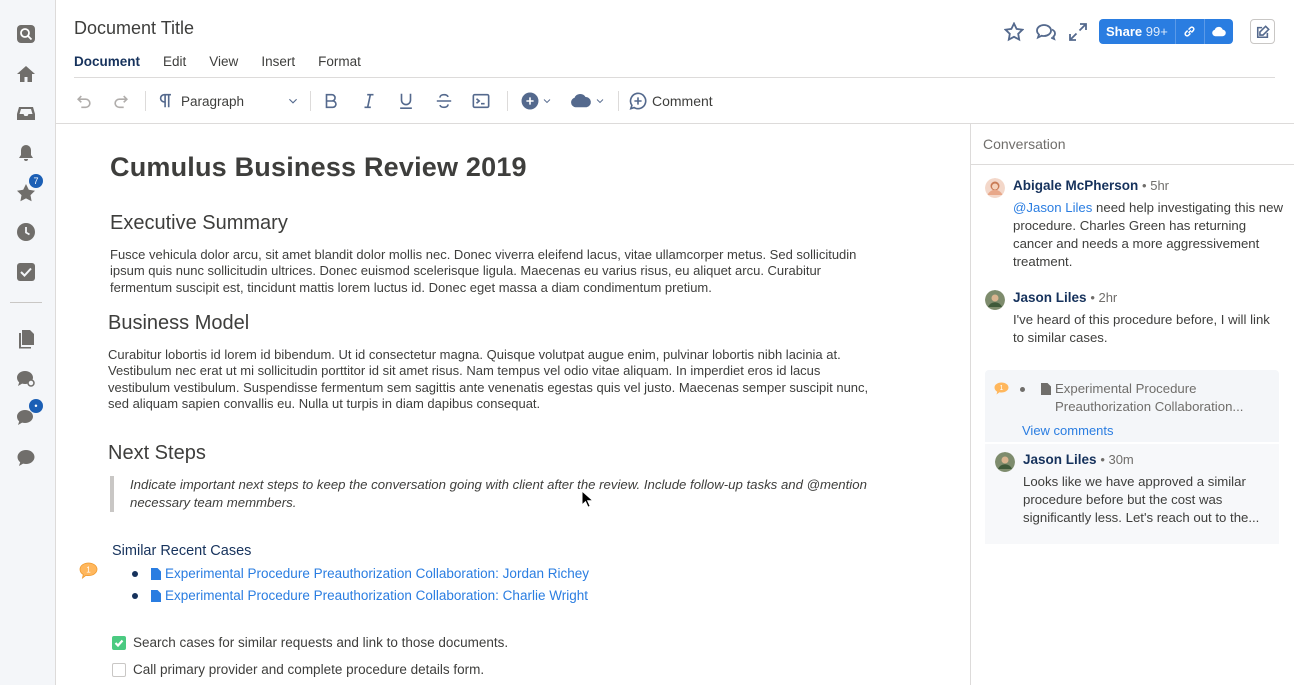 Image resolution: width=1294 pixels, height=685 pixels. What do you see at coordinates (26, 379) in the screenshot?
I see `chat-search-icon` at bounding box center [26, 379].